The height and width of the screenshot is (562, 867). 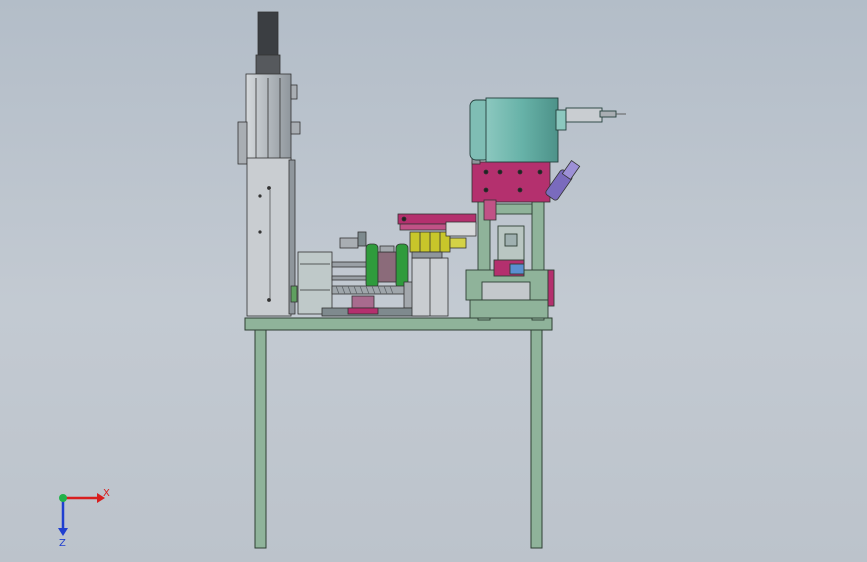 I want to click on actuator-body, so click(x=268, y=118).